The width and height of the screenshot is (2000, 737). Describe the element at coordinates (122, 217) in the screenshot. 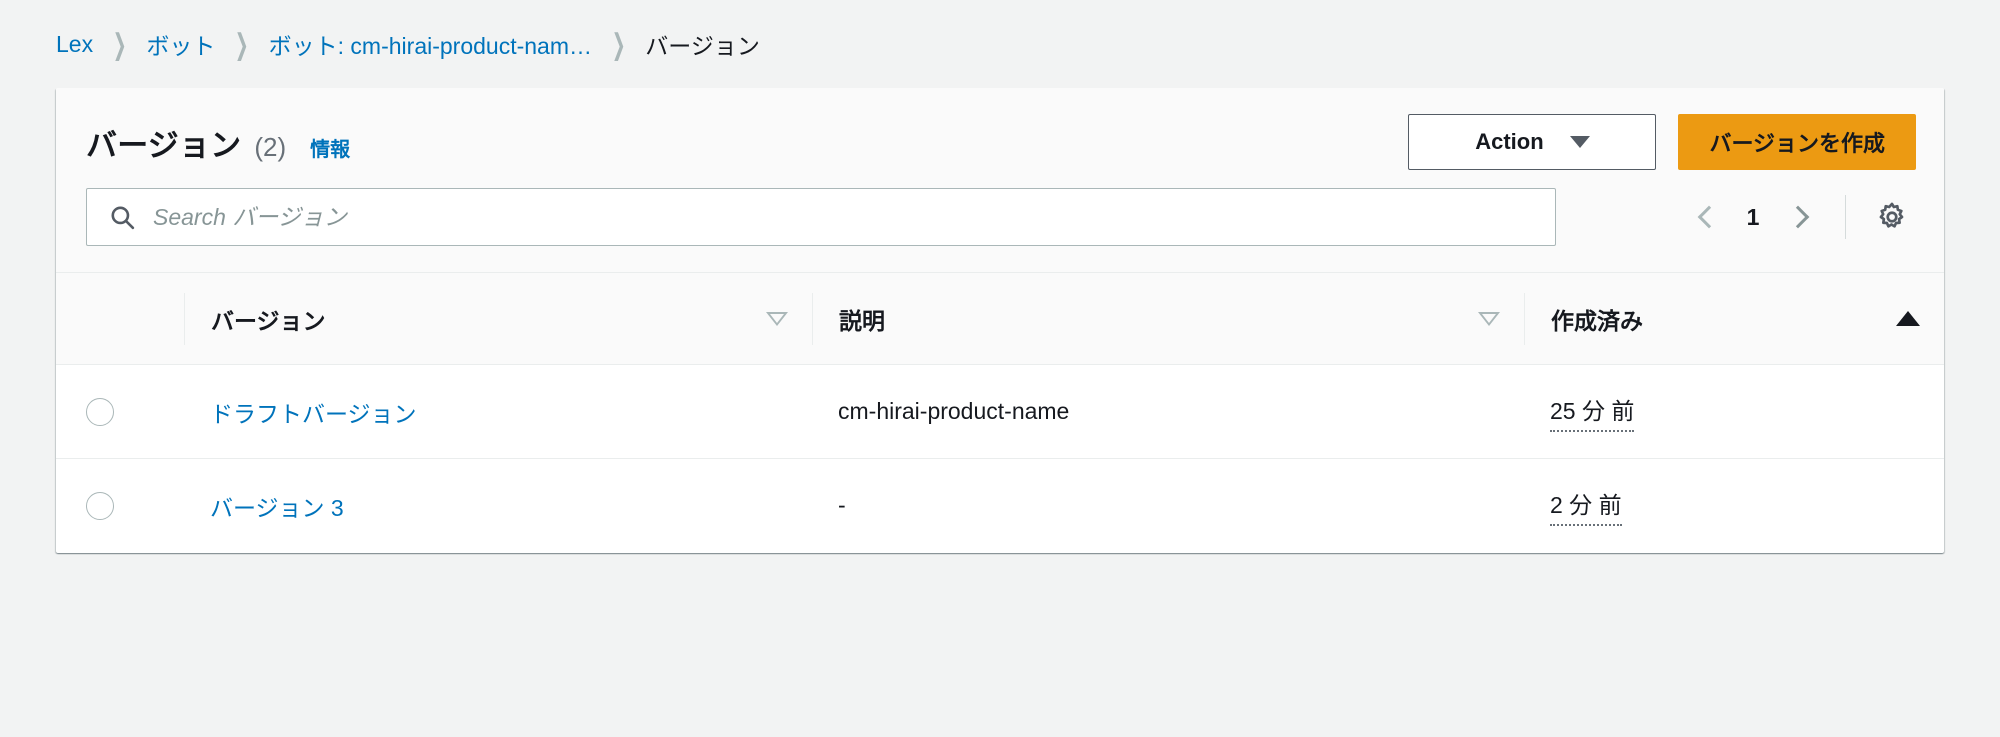

I see `search-icon` at that location.